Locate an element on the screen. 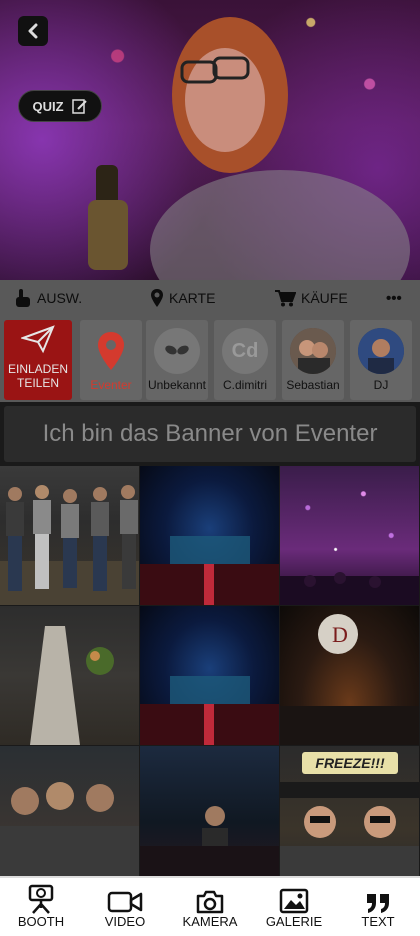  quiz-label: QUIZ is located at coordinates (48, 106).